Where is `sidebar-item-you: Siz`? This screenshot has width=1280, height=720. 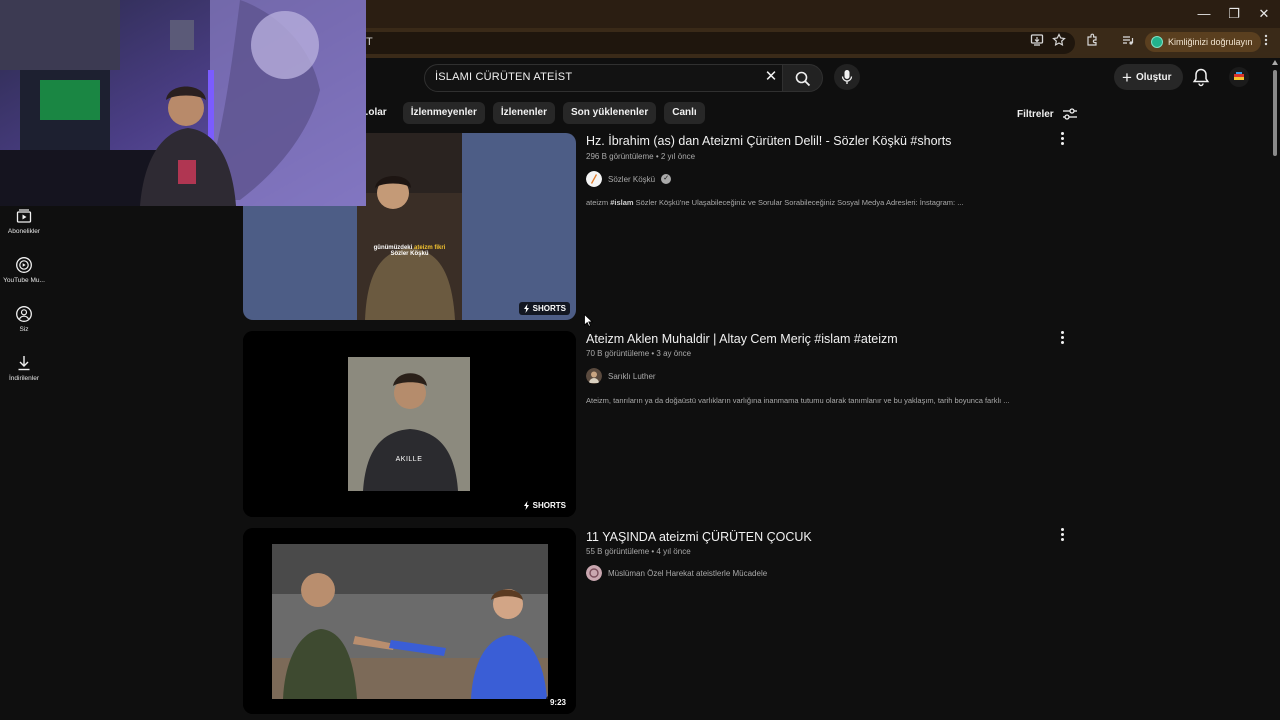
sidebar-item-you: Siz is located at coordinates (24, 319).